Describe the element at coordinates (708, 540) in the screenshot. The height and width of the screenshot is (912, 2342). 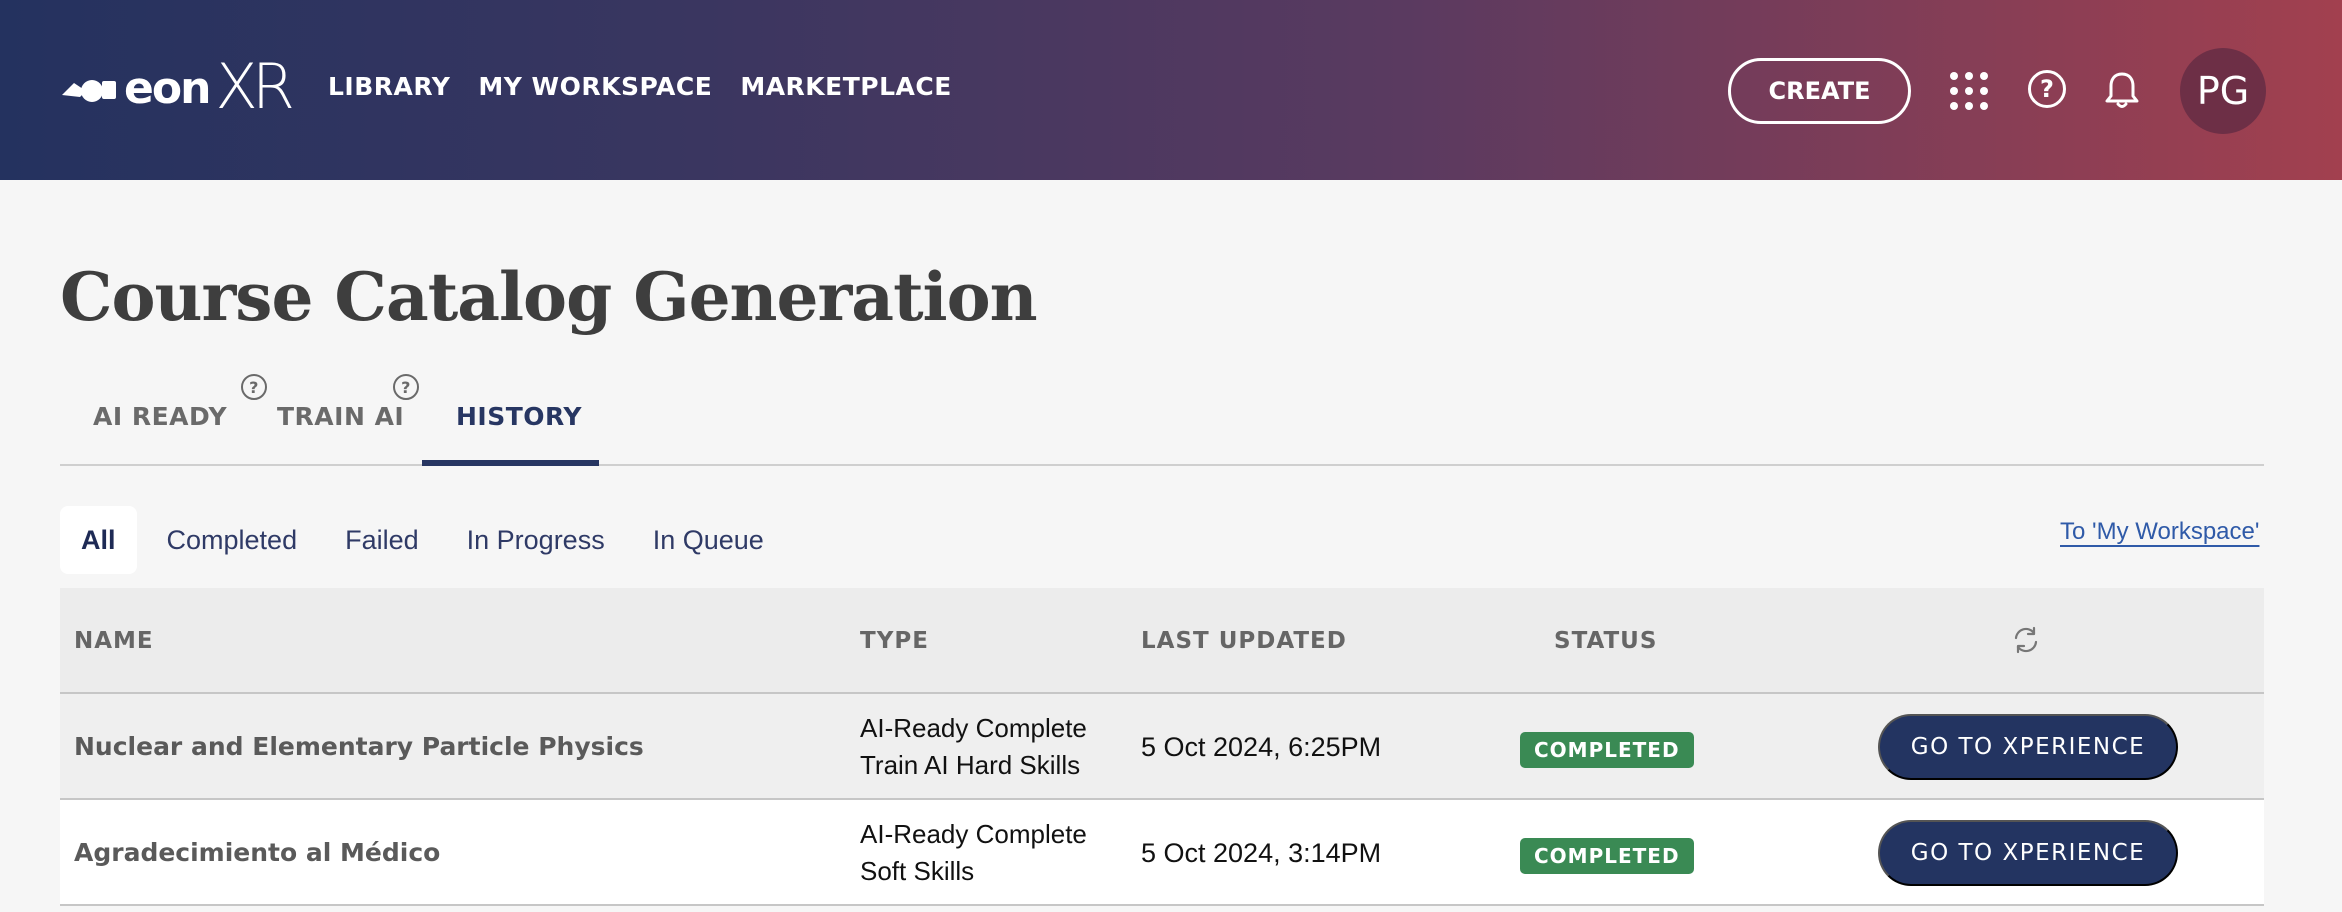
I see `filter-in-queue: In Queue` at that location.